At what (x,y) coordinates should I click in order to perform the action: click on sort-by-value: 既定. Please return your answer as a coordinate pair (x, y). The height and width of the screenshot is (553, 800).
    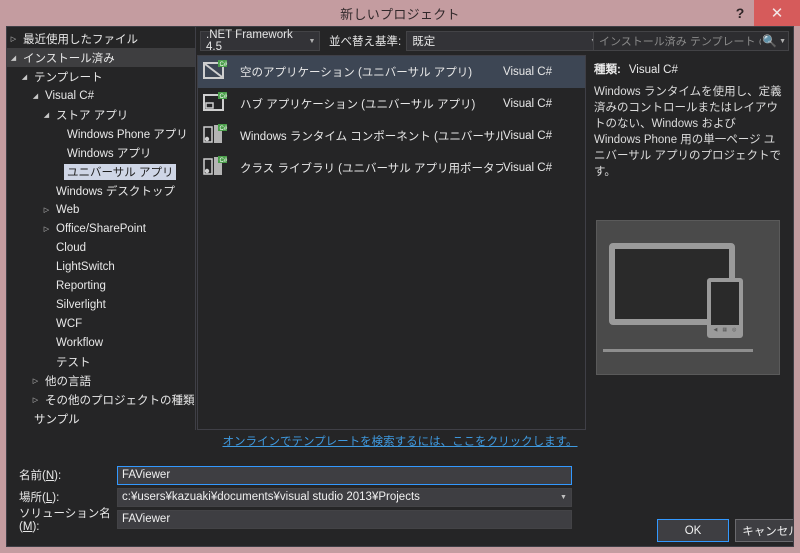
    Looking at the image, I should click on (424, 42).